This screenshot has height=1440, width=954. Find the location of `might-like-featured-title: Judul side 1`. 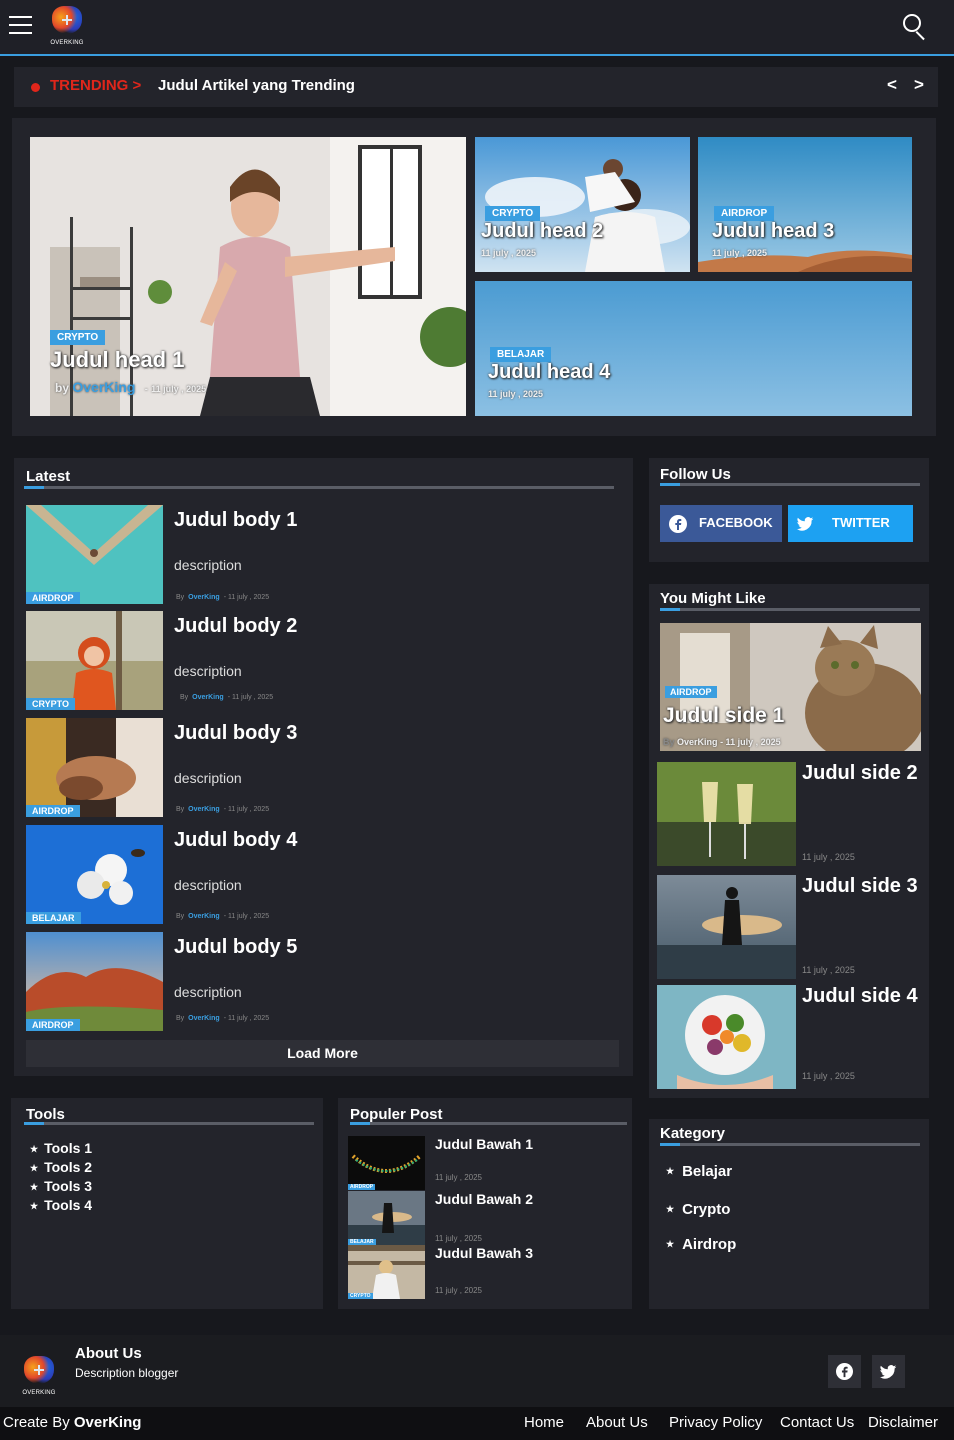

might-like-featured-title: Judul side 1 is located at coordinates (723, 716).